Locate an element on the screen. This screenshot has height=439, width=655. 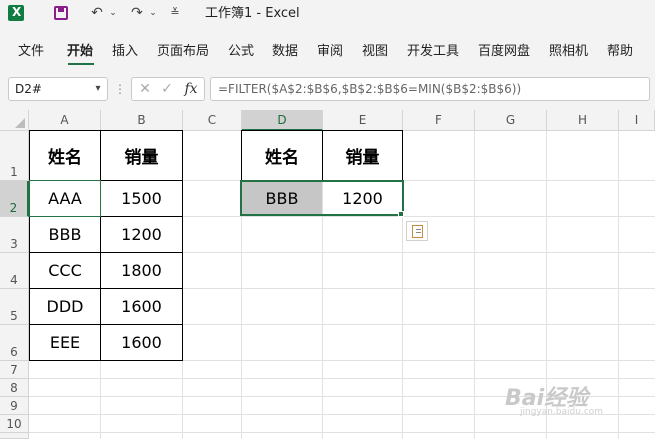
redo-icon: ↷ is located at coordinates (137, 13).